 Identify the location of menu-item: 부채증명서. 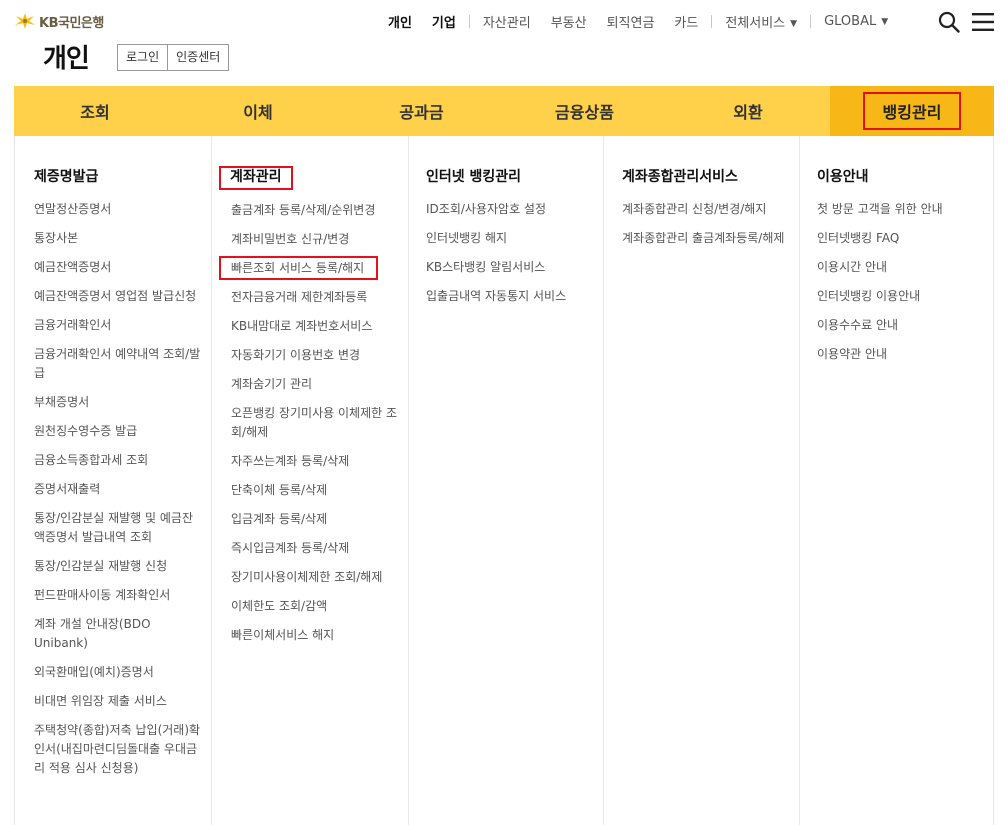
(118, 402).